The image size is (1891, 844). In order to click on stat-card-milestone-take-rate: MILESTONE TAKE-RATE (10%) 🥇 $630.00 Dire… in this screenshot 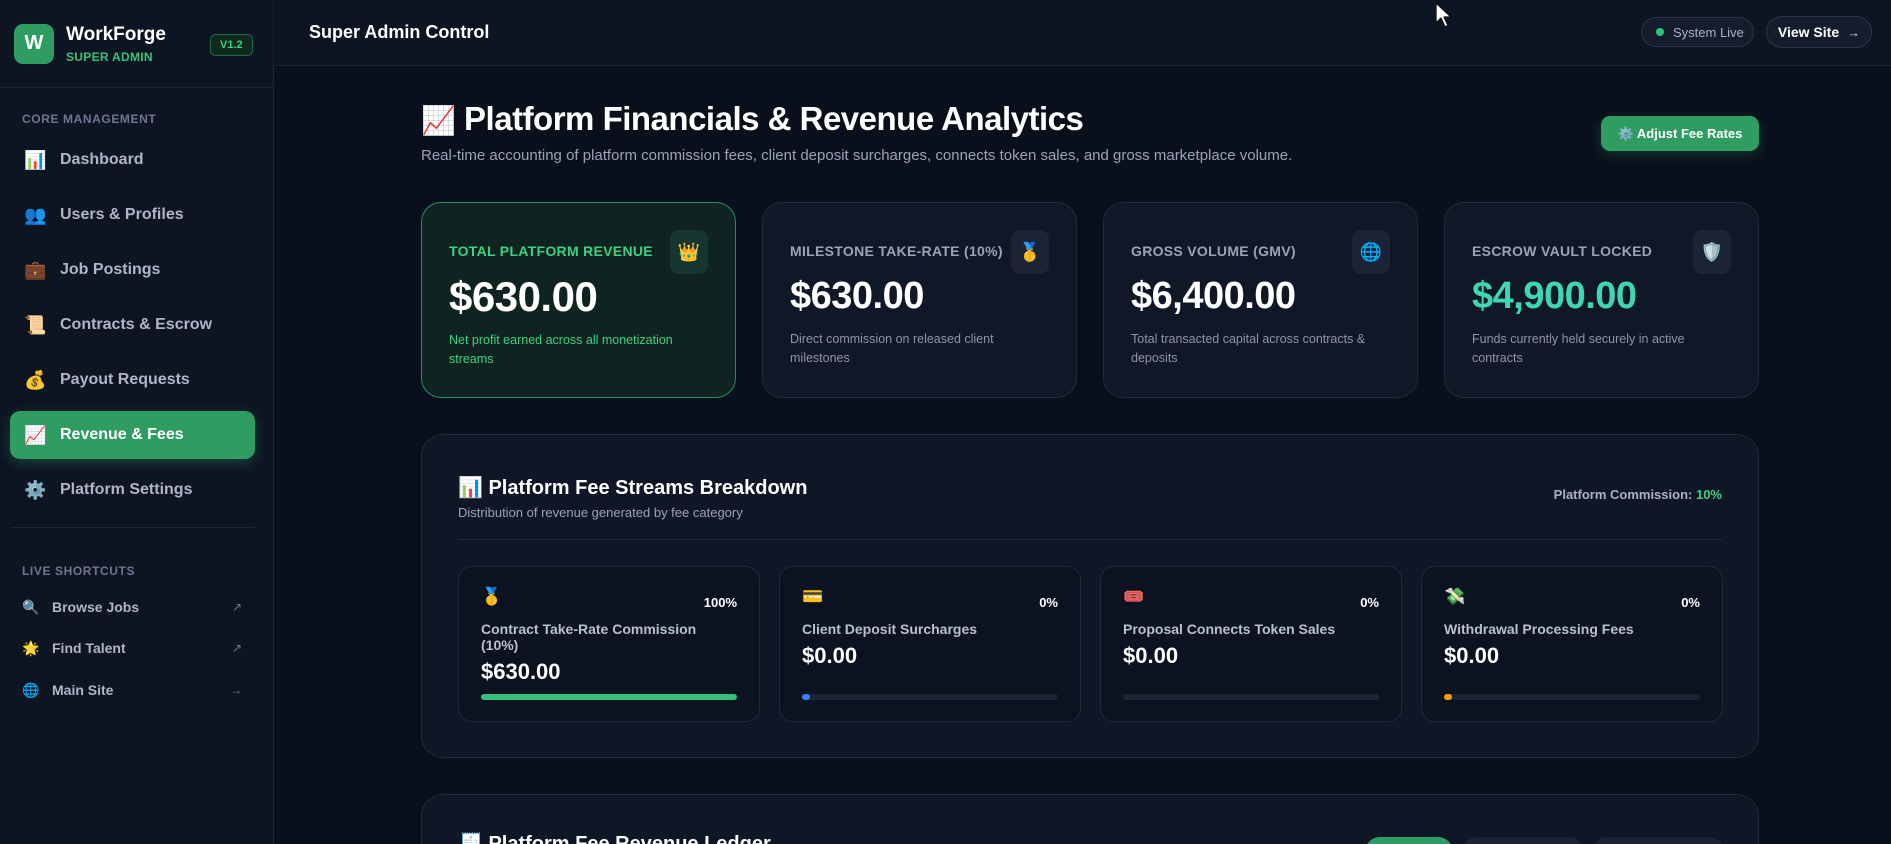, I will do `click(919, 300)`.